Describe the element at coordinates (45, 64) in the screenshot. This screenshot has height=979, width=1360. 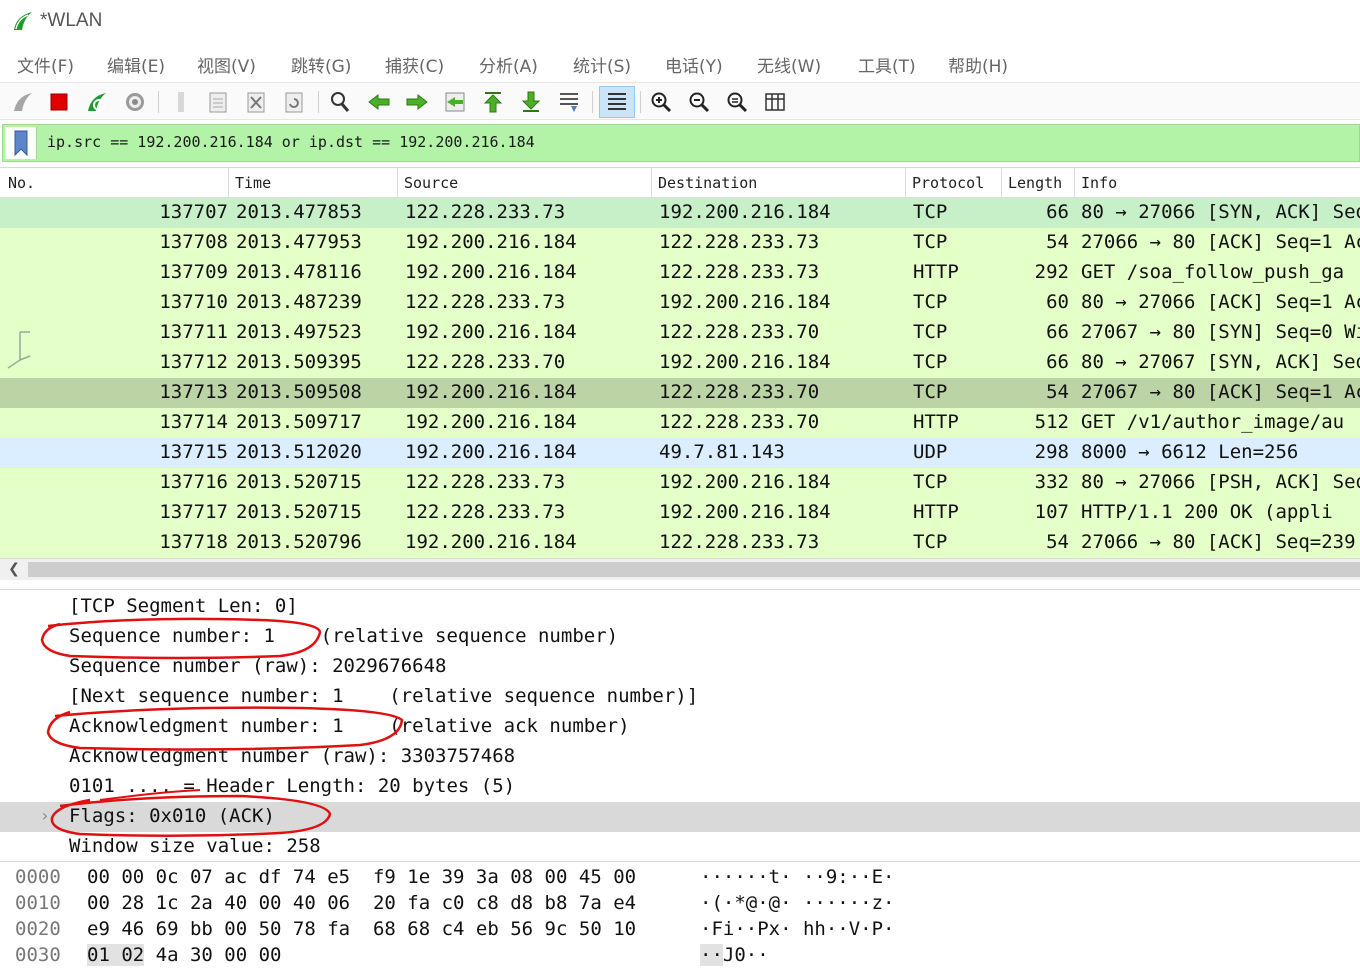
I see `menu-file: 文件(F)` at that location.